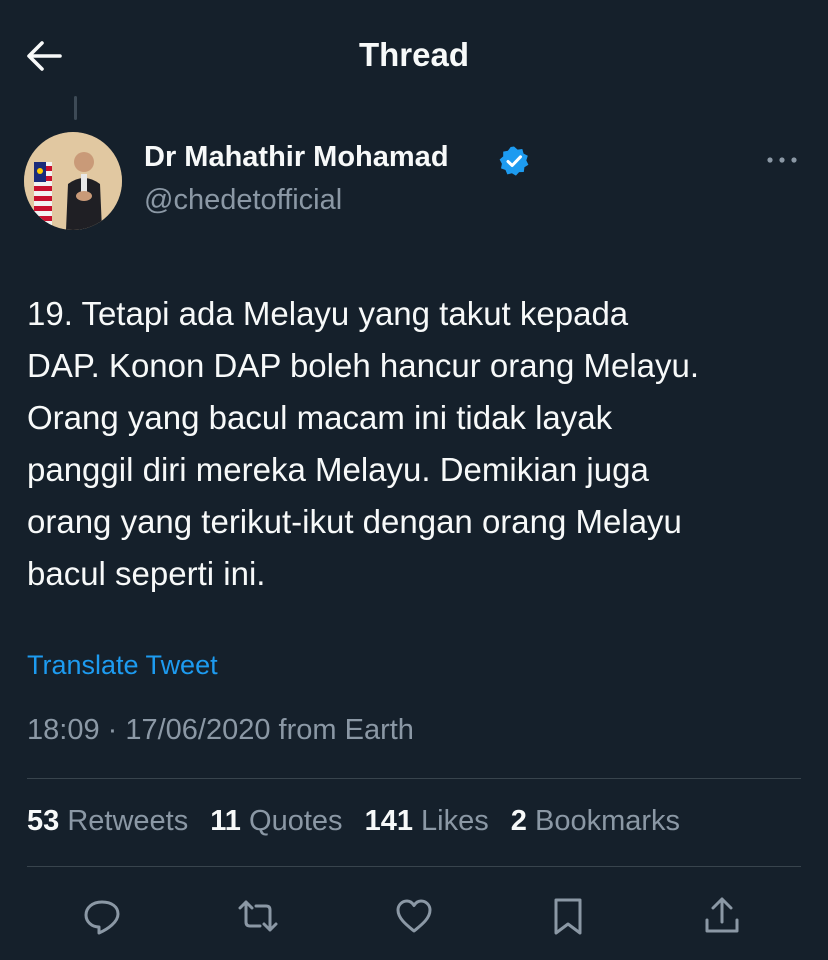  I want to click on translate-tweet-link: Translate Tweet, so click(122, 665).